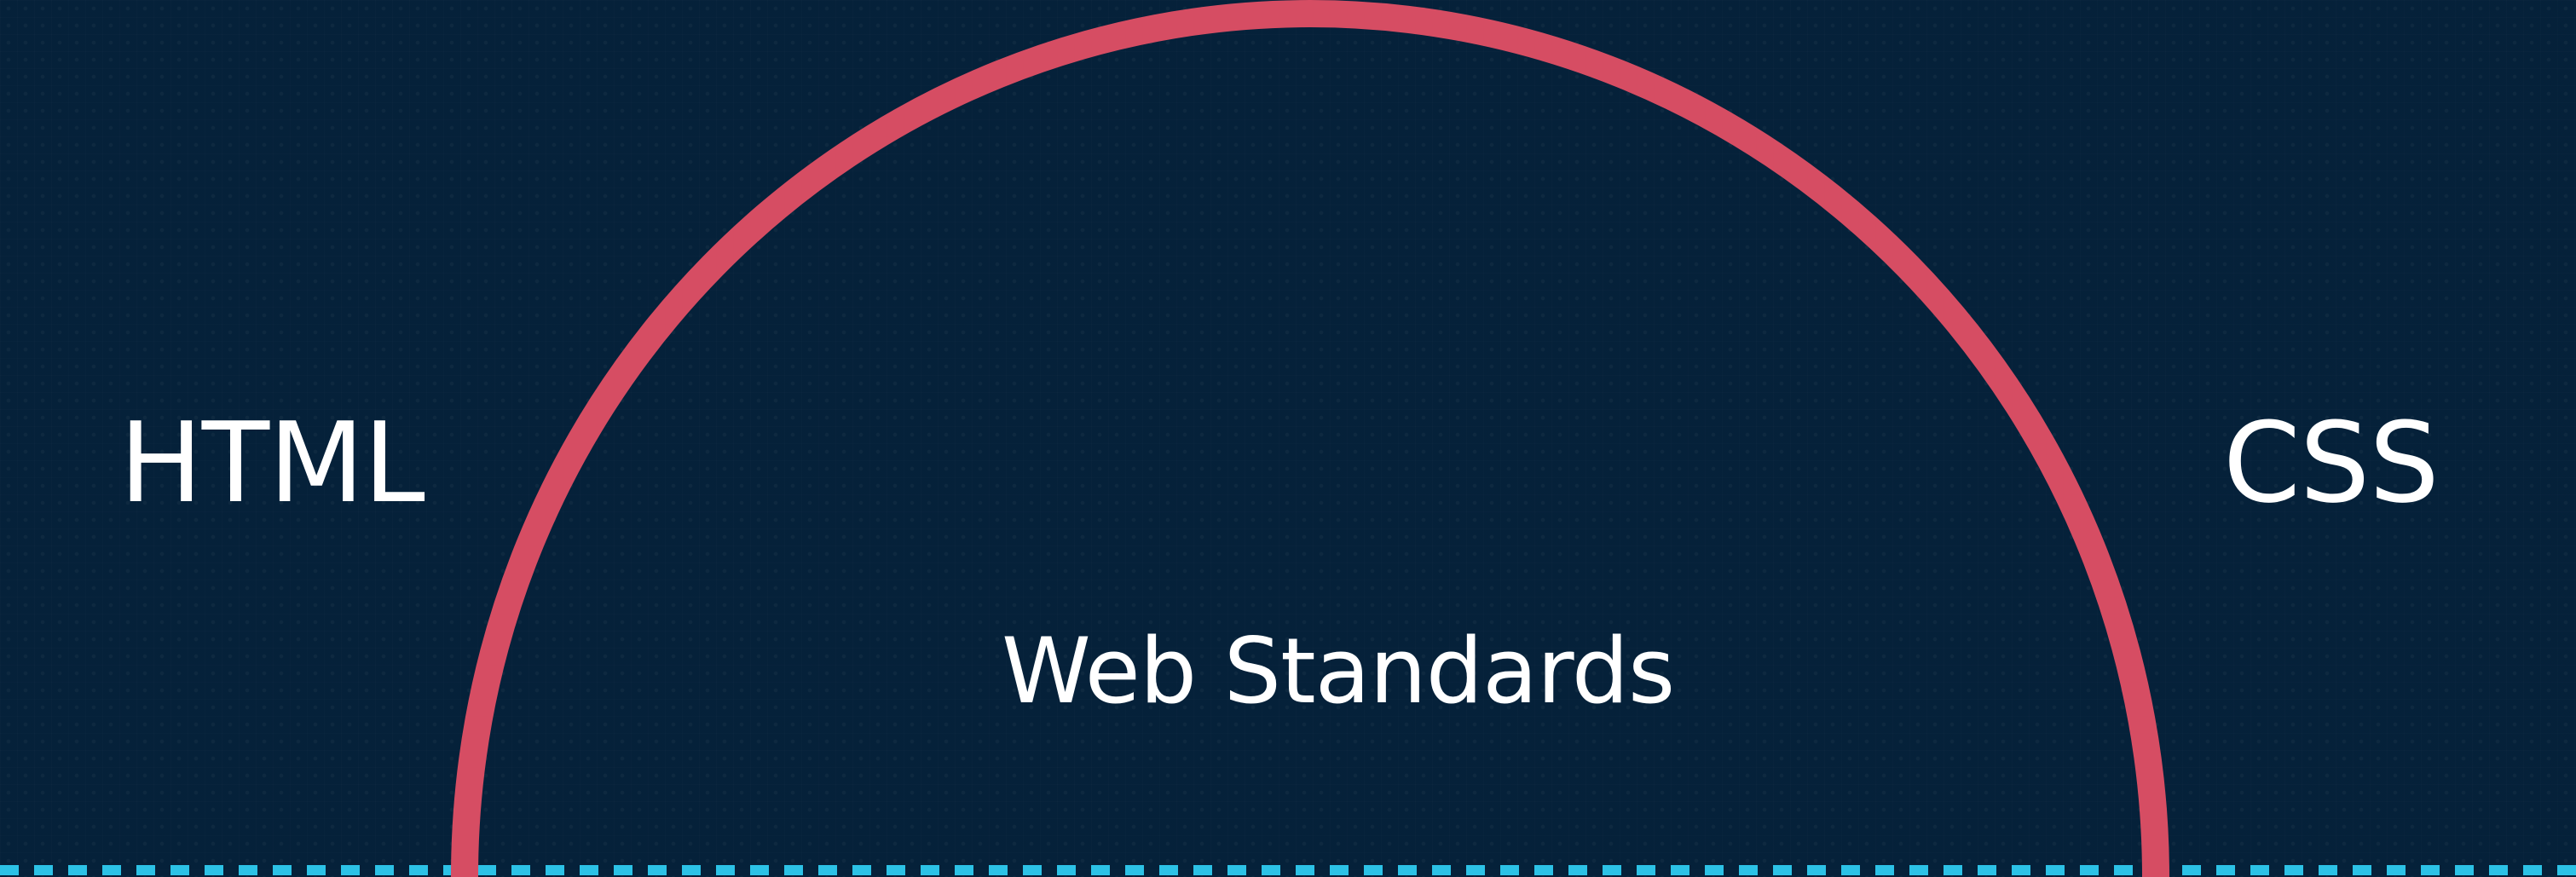  Describe the element at coordinates (272, 463) in the screenshot. I see `html-label: HTML` at that location.